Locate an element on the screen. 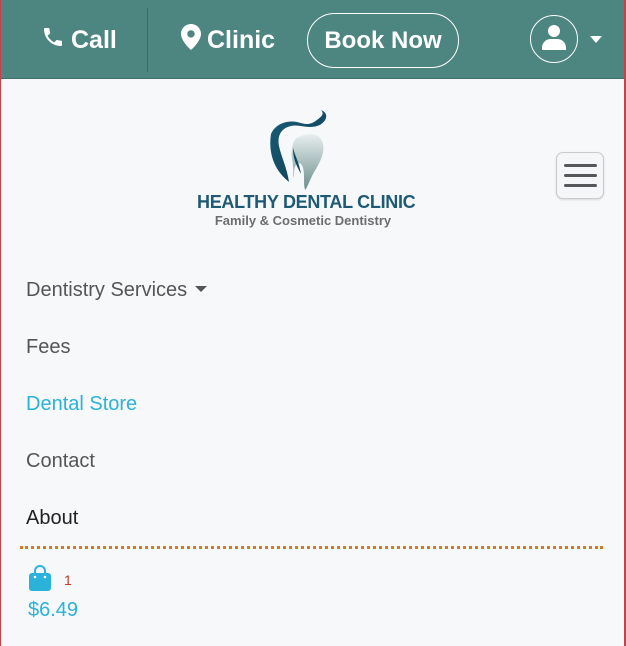 This screenshot has width=626, height=646. call-link: Call is located at coordinates (79, 40).